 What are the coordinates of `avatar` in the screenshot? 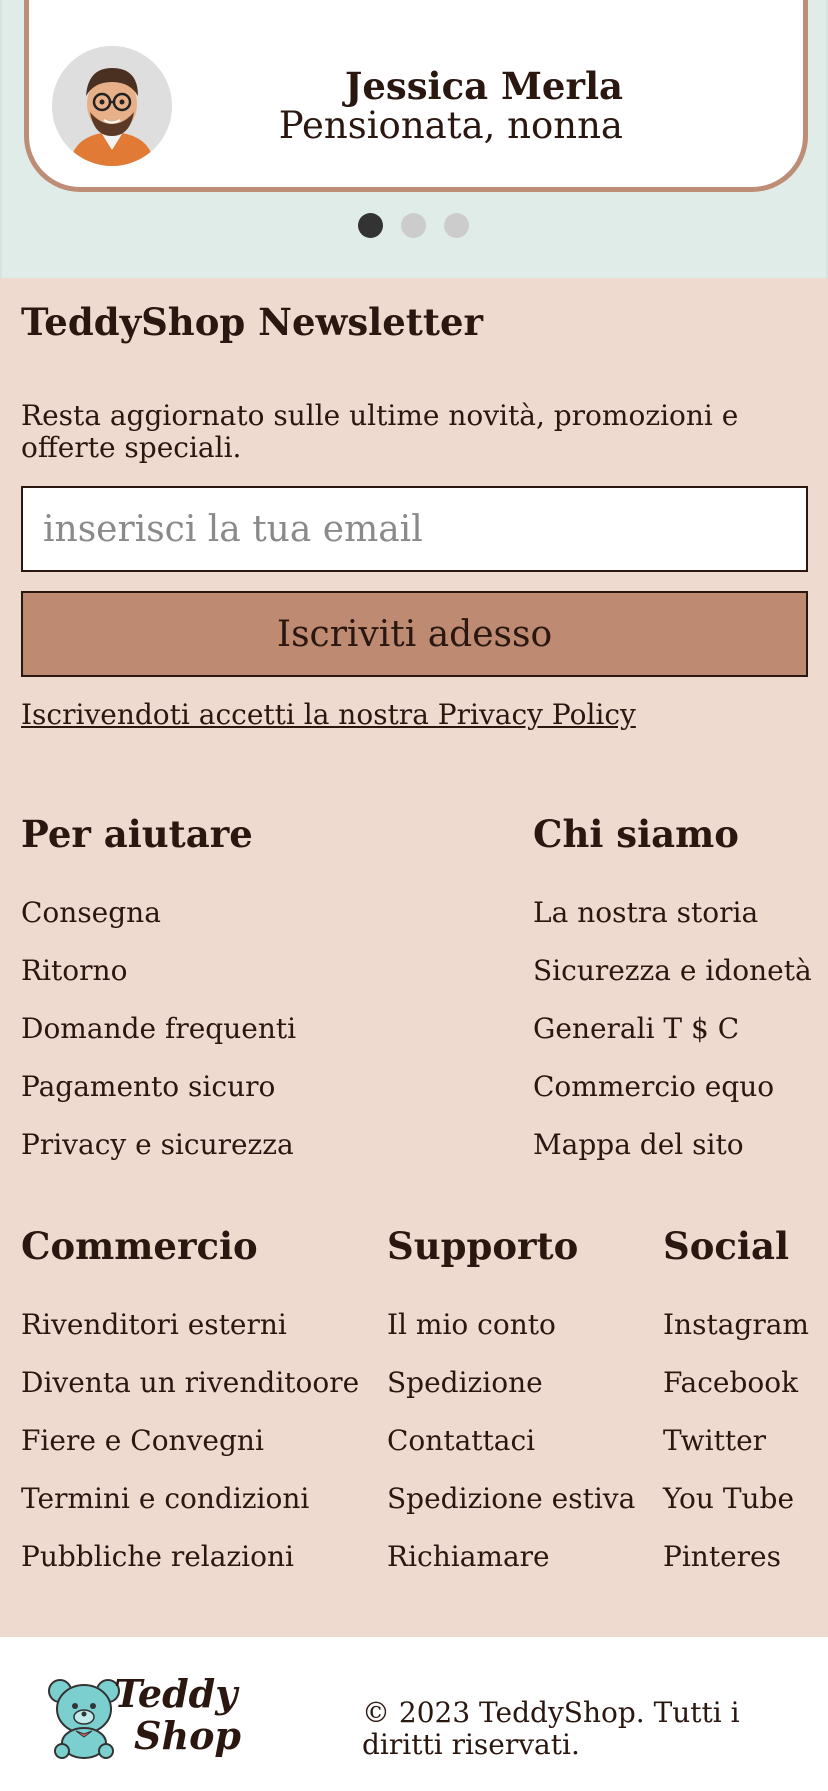 It's located at (112, 106).